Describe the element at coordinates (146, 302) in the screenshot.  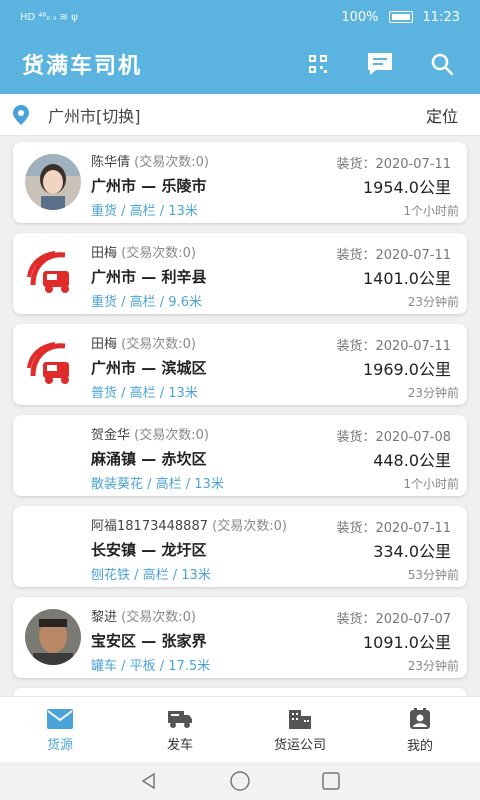
I see `cargo-tags: 重货 / 高栏 / 9.6米` at that location.